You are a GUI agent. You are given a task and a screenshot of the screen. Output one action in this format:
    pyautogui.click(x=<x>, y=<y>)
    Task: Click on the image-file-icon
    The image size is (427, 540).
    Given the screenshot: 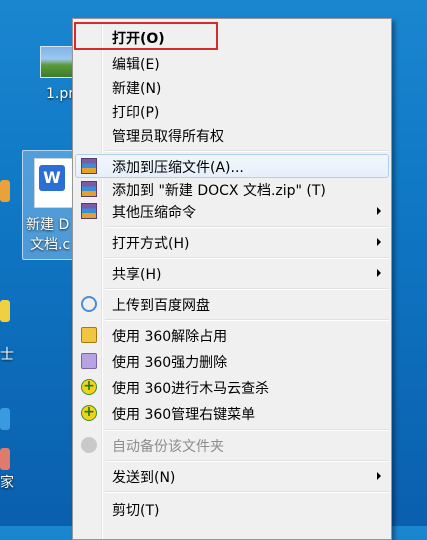 What is the action you would take?
    pyautogui.click(x=58, y=62)
    